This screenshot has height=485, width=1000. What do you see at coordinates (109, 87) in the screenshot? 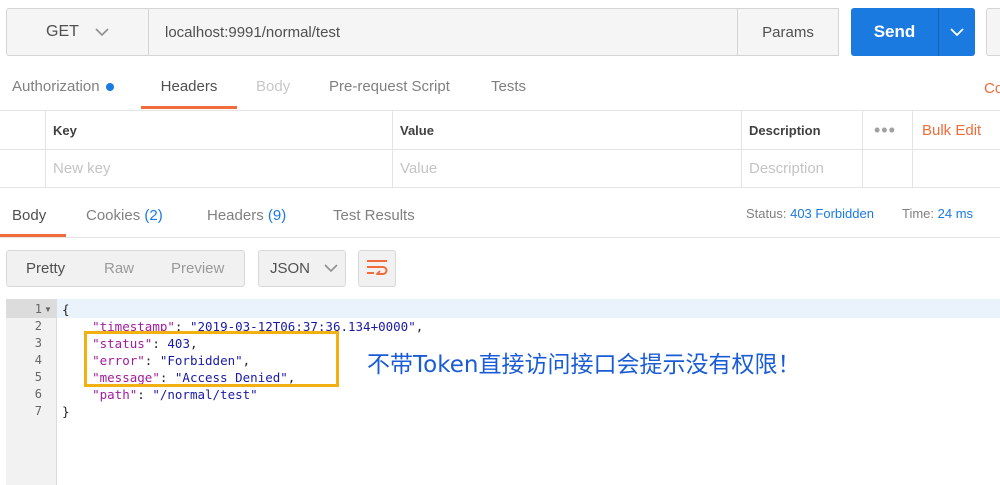
I see `indicator-dot-icon` at bounding box center [109, 87].